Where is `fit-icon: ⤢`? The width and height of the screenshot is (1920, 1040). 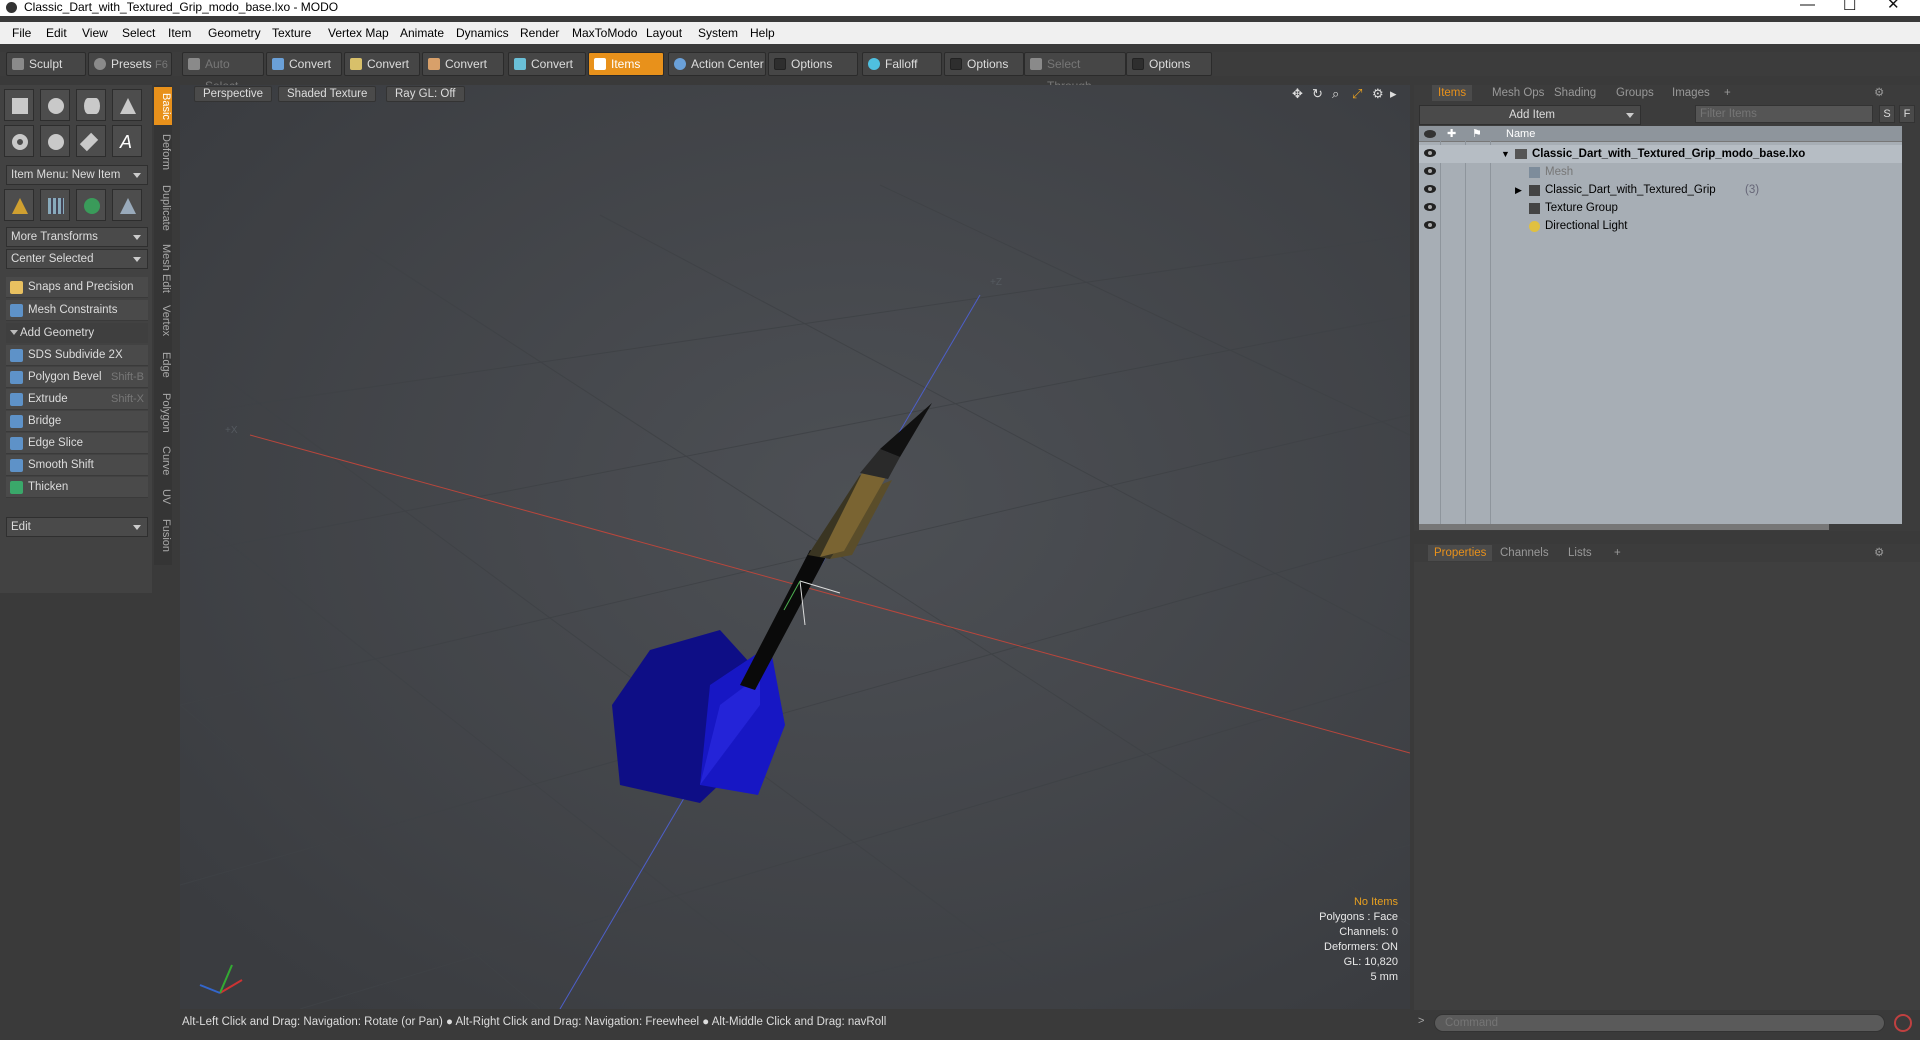 fit-icon: ⤢ is located at coordinates (1357, 94).